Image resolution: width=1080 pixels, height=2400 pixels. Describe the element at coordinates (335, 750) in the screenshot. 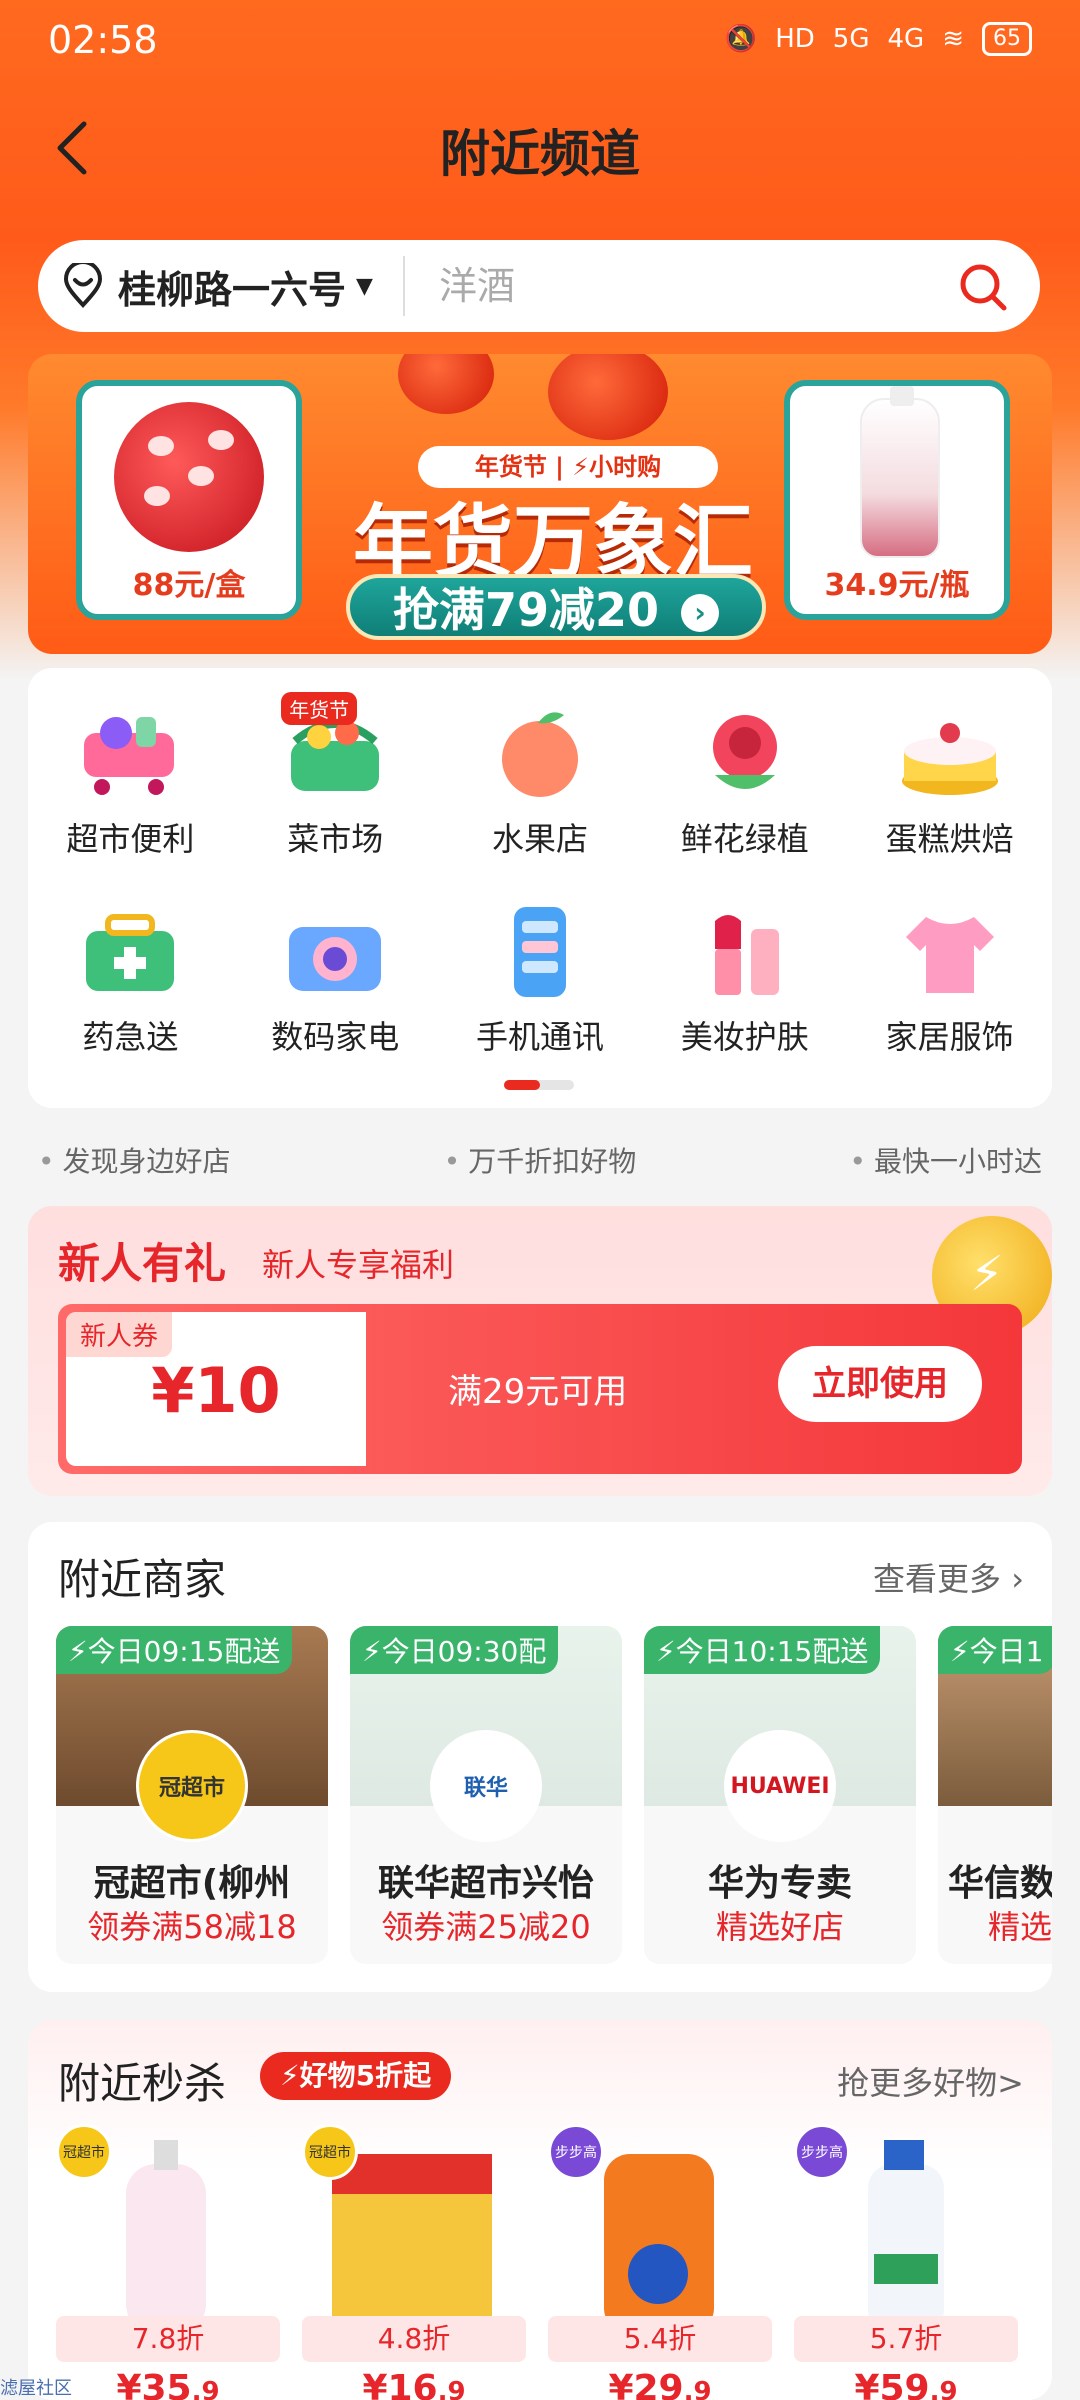

I see `basket-icon: 年货节` at that location.